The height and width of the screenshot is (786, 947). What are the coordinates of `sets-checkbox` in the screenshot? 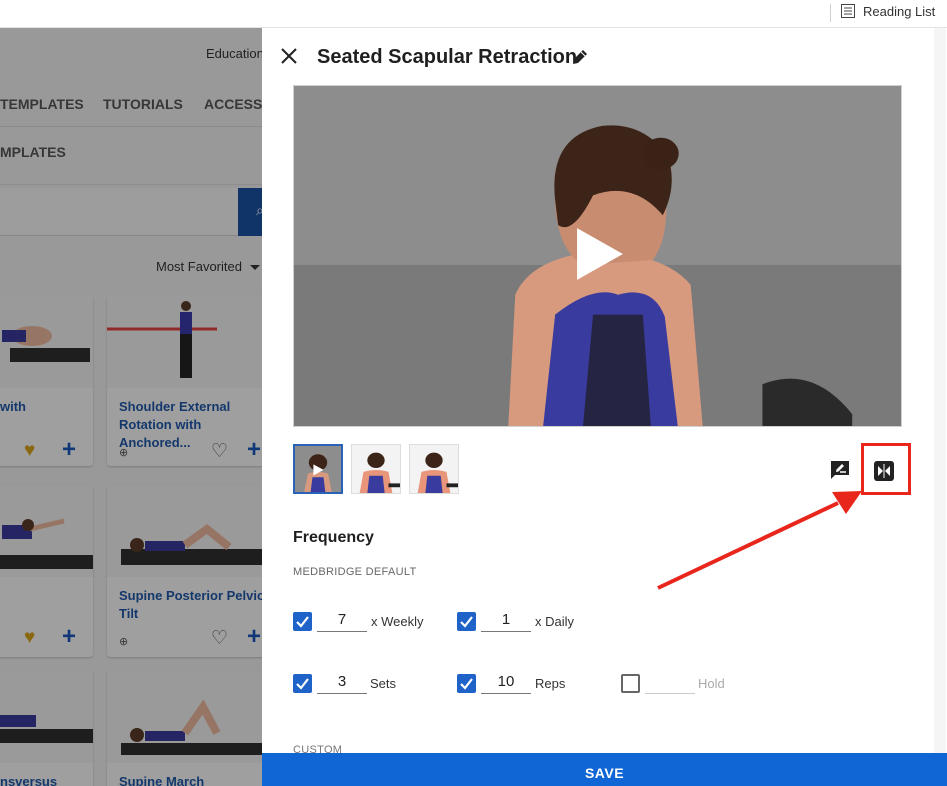 It's located at (302, 683).